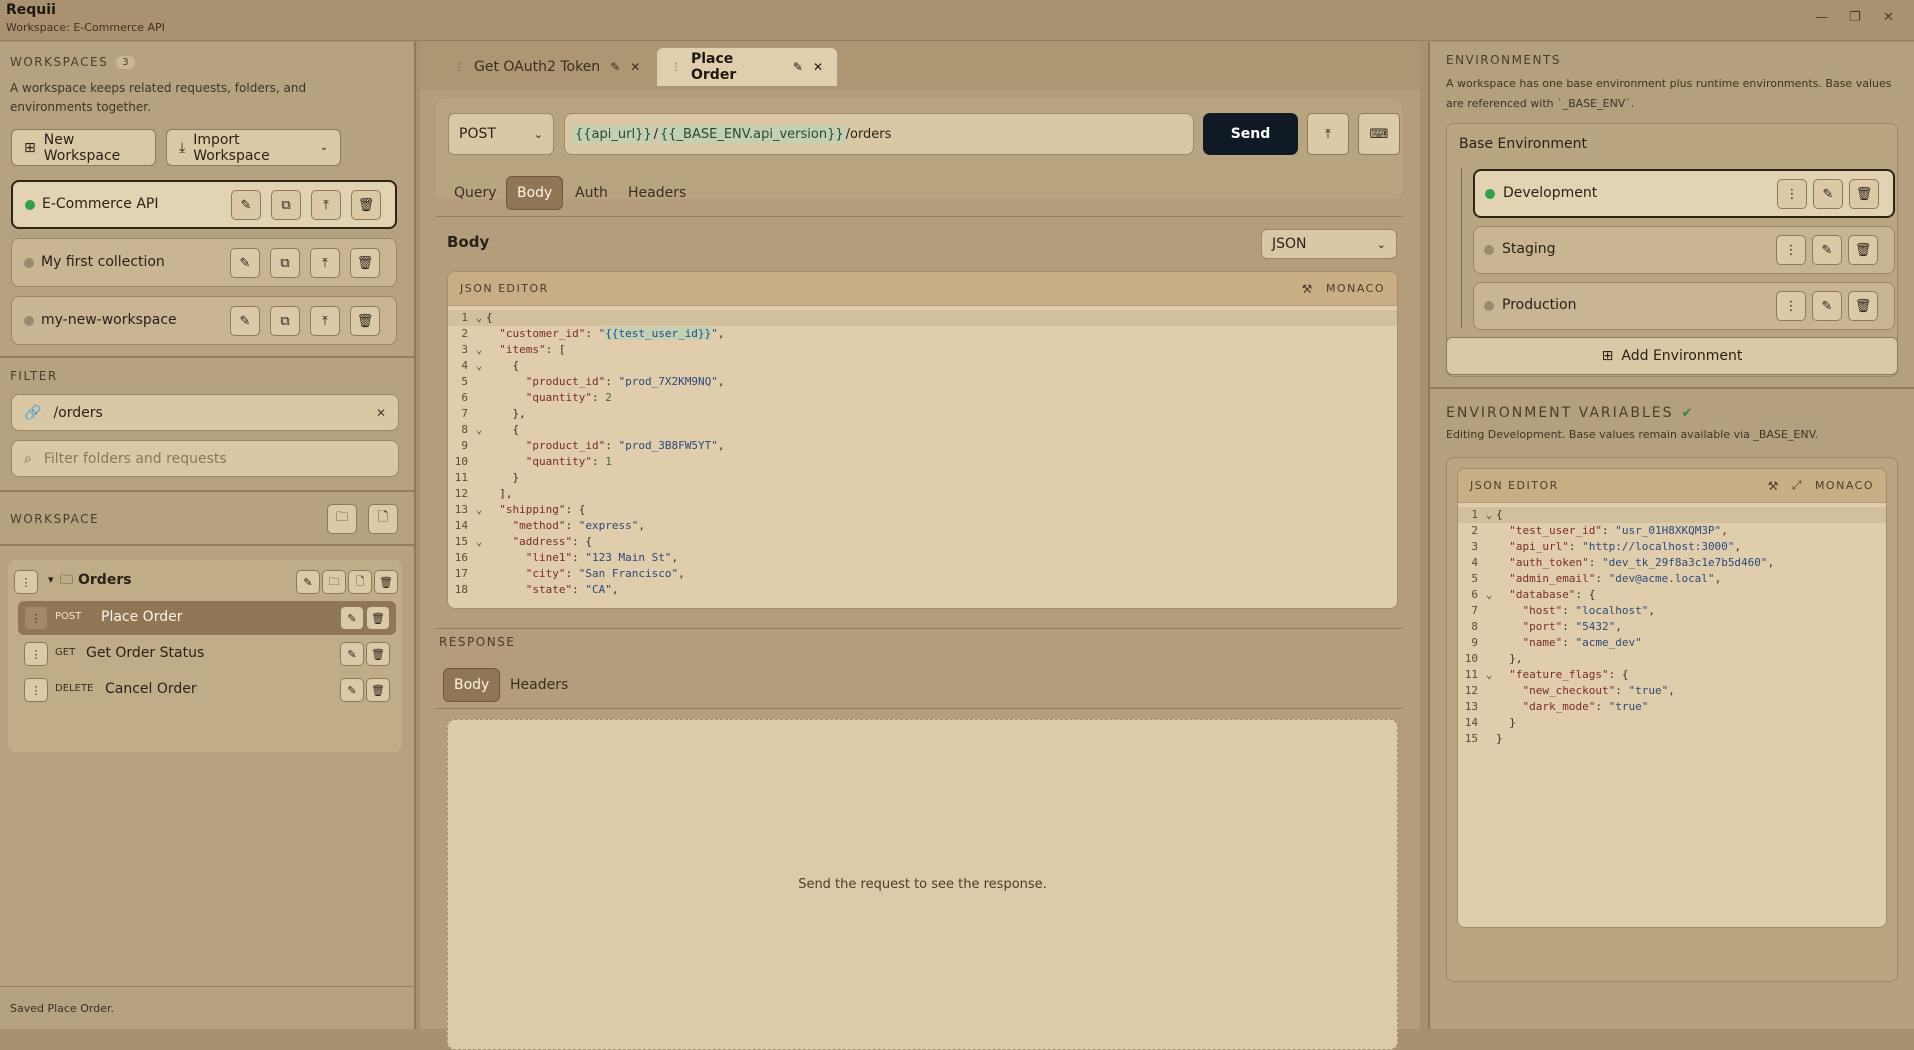 The image size is (1914, 1050). I want to click on minimize-icon: —, so click(1821, 17).